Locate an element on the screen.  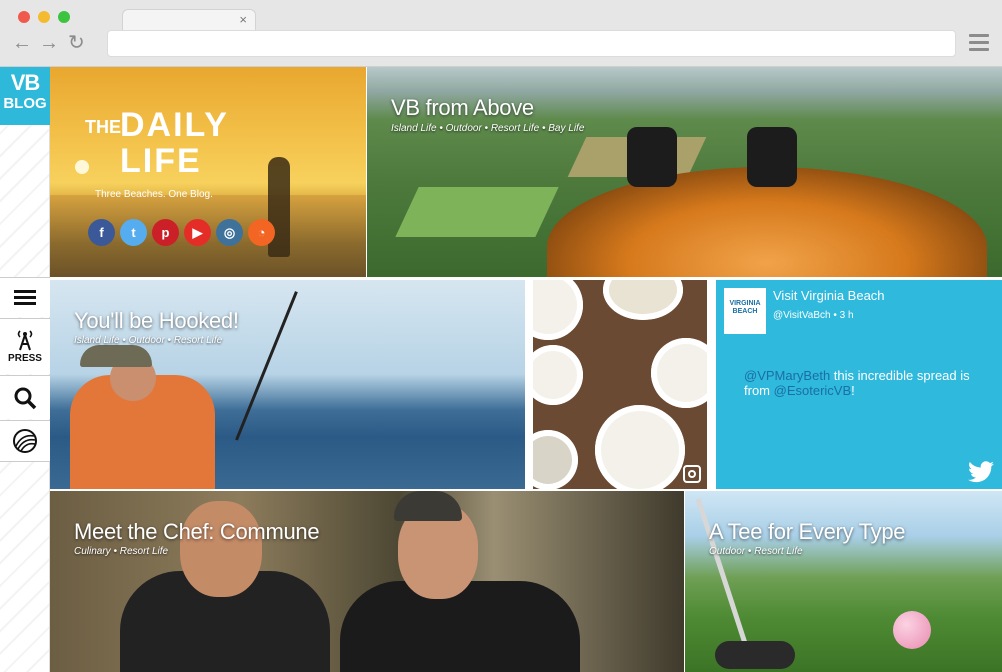
site-menu-button is located at coordinates (25, 297).